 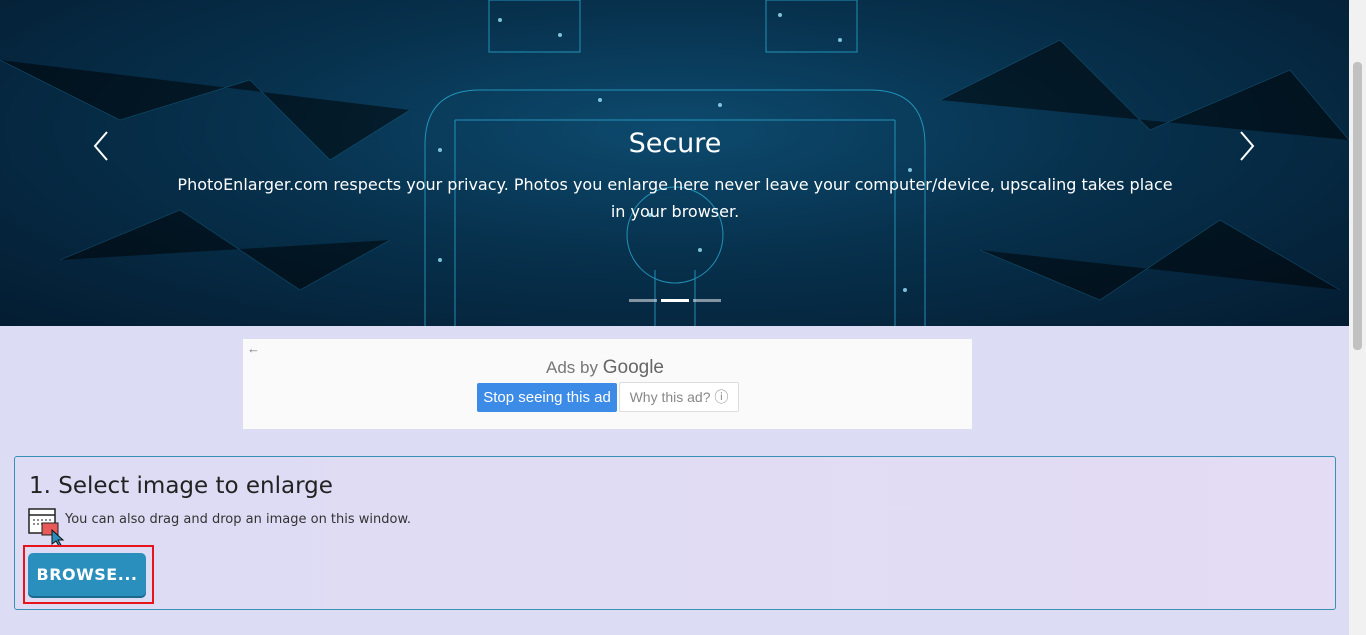 I want to click on why-this-ad-button: Why this ad? ⓘ, so click(x=679, y=397).